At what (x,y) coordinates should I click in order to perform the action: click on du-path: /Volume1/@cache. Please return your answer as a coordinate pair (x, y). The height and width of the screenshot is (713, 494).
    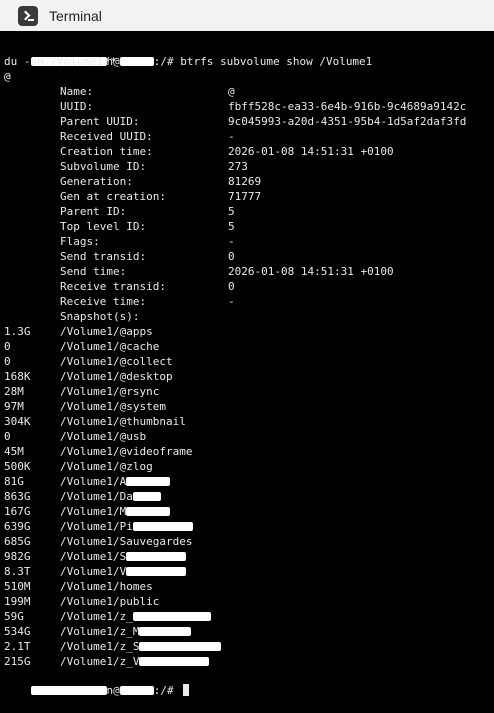
    Looking at the image, I should click on (109, 346).